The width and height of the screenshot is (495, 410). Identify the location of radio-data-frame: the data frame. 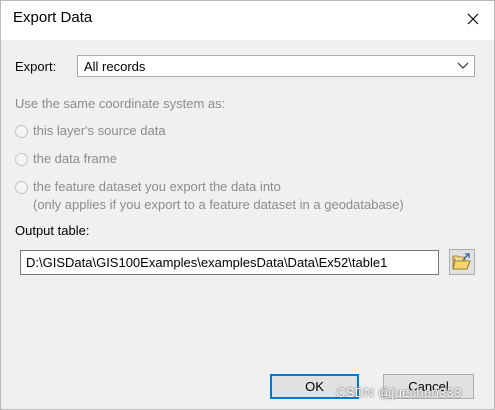
(66, 159).